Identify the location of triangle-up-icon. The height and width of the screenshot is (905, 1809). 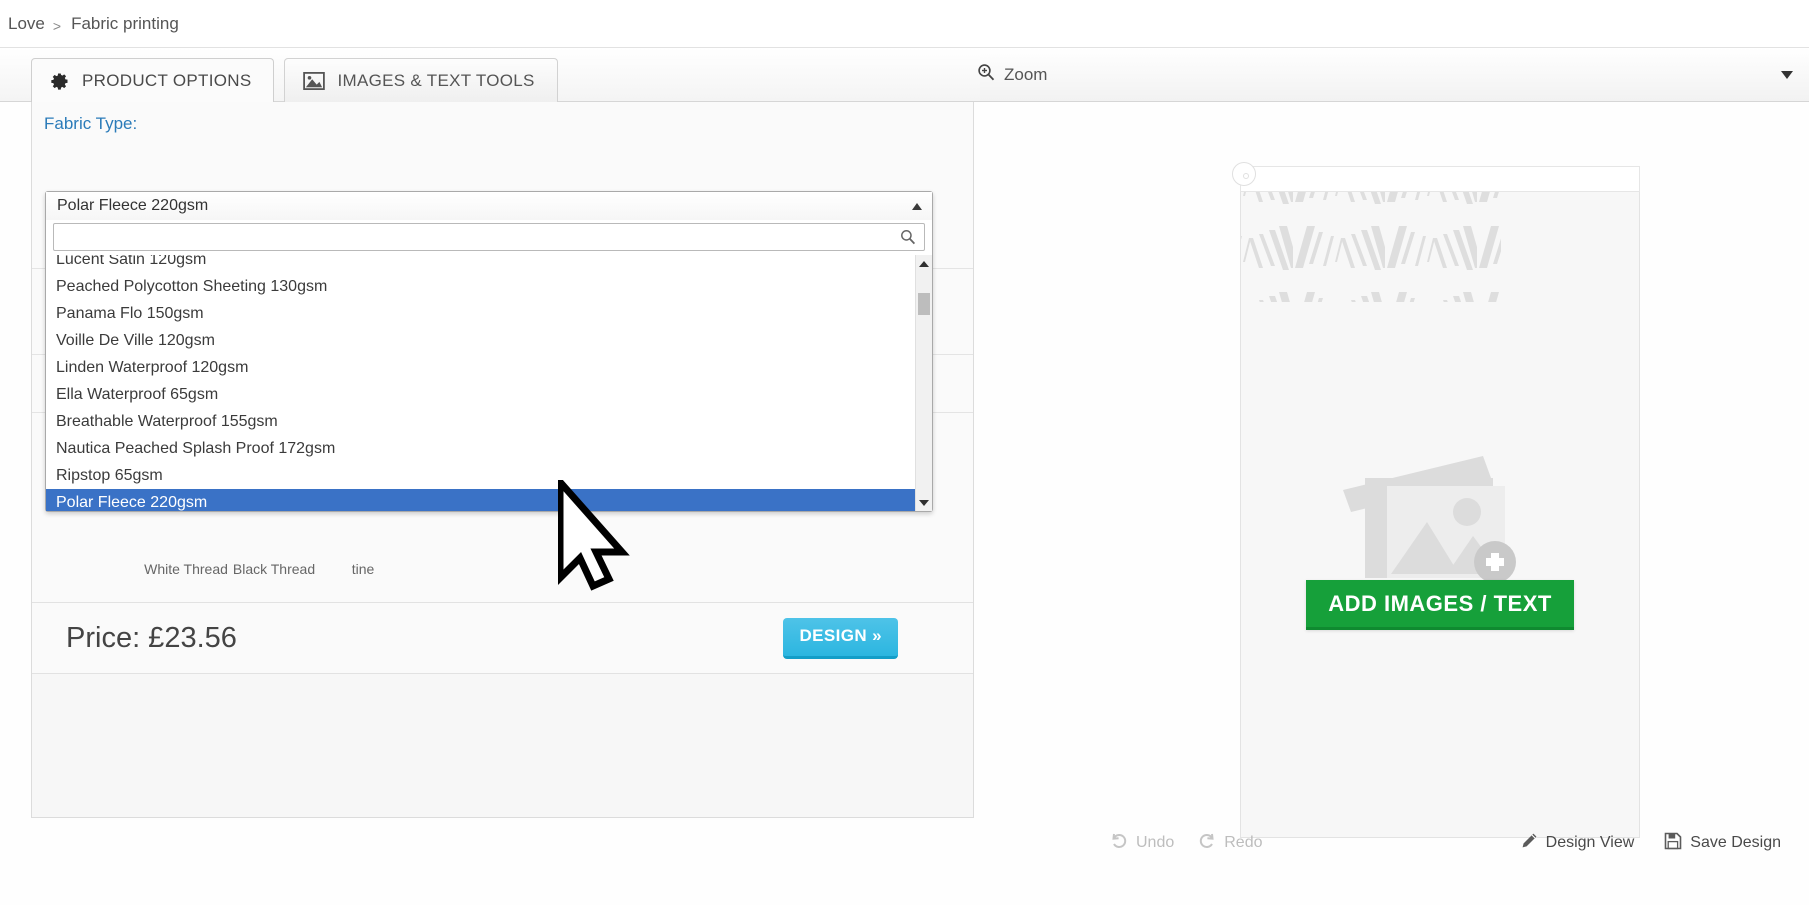
(924, 263).